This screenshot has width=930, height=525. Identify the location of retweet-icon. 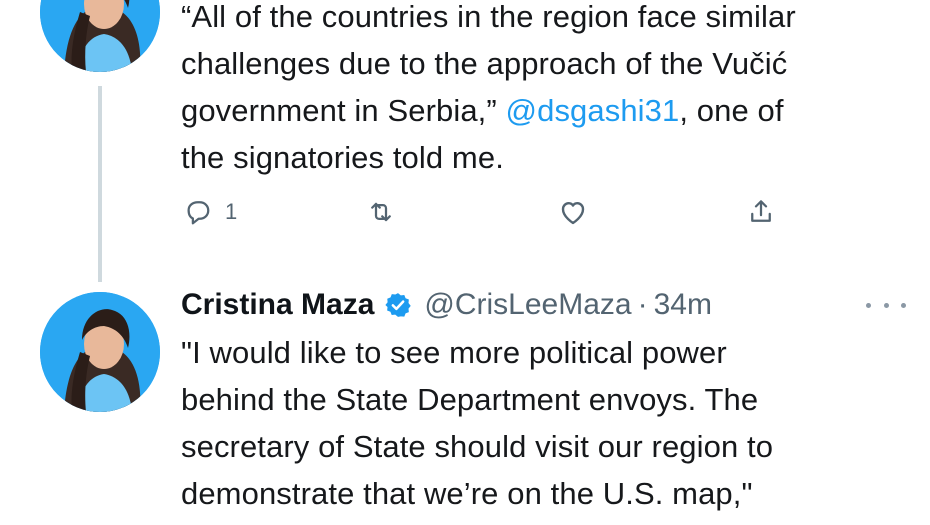
(381, 212).